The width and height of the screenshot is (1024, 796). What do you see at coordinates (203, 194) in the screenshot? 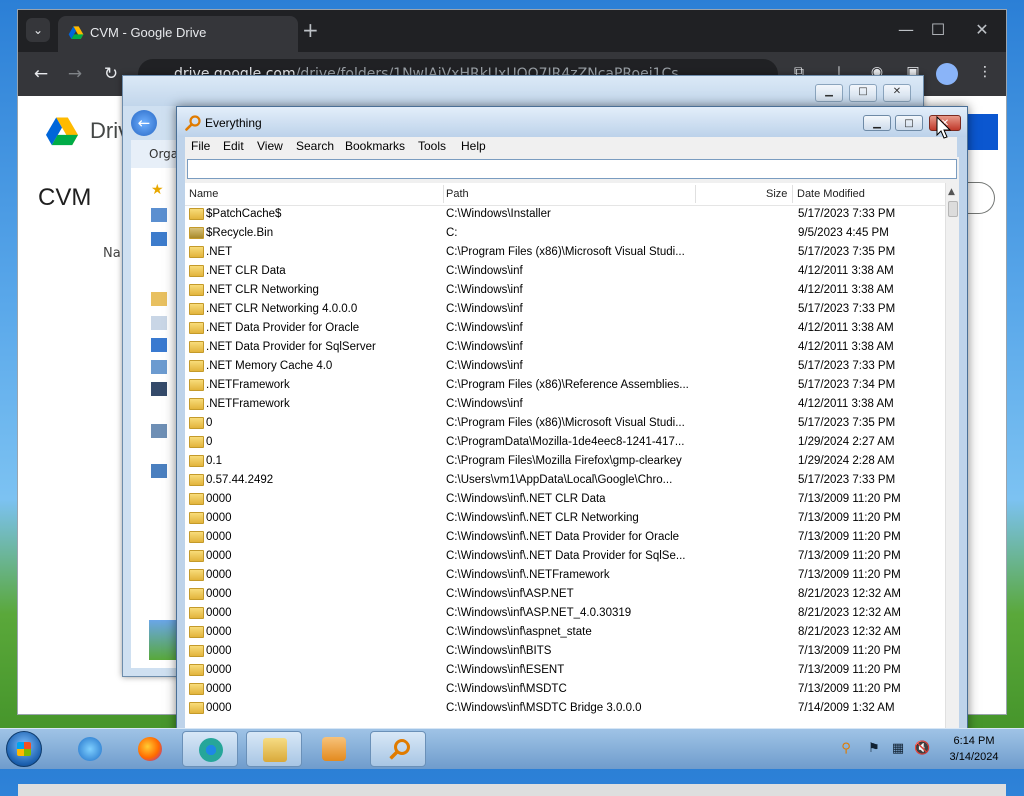
I see `column-header-name: Name` at bounding box center [203, 194].